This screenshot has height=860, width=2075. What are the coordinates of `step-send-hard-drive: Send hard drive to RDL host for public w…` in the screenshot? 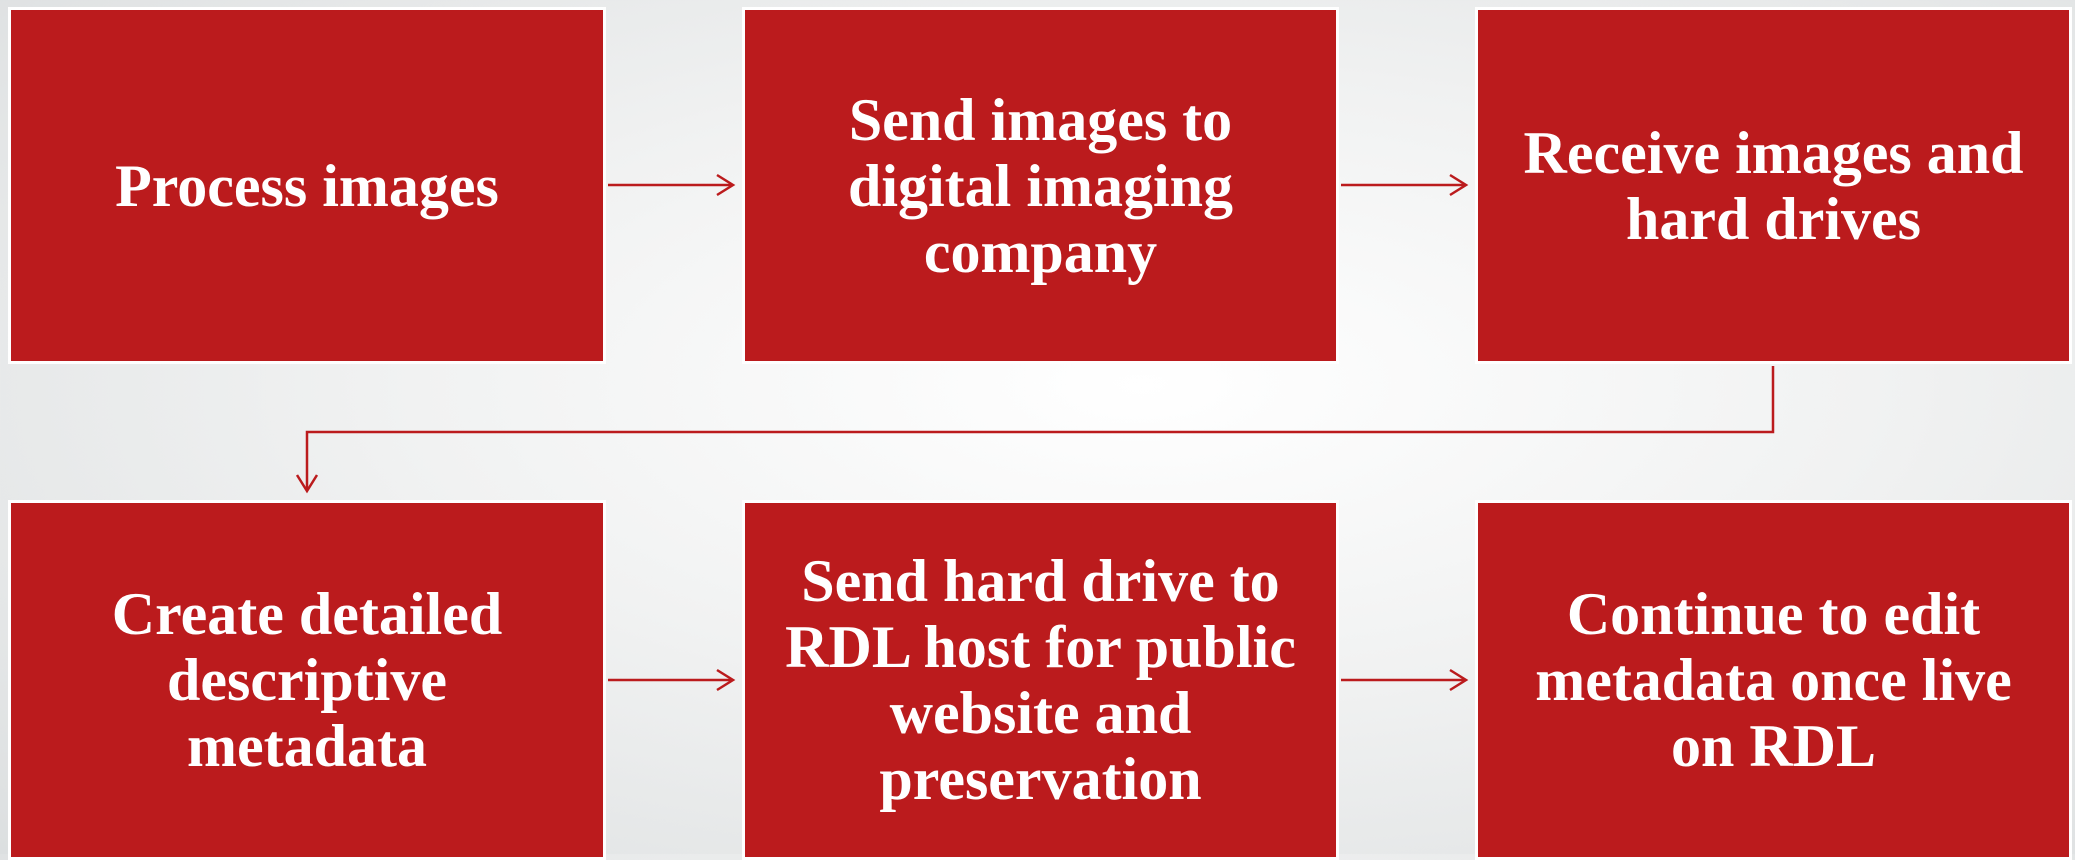 It's located at (1040, 680).